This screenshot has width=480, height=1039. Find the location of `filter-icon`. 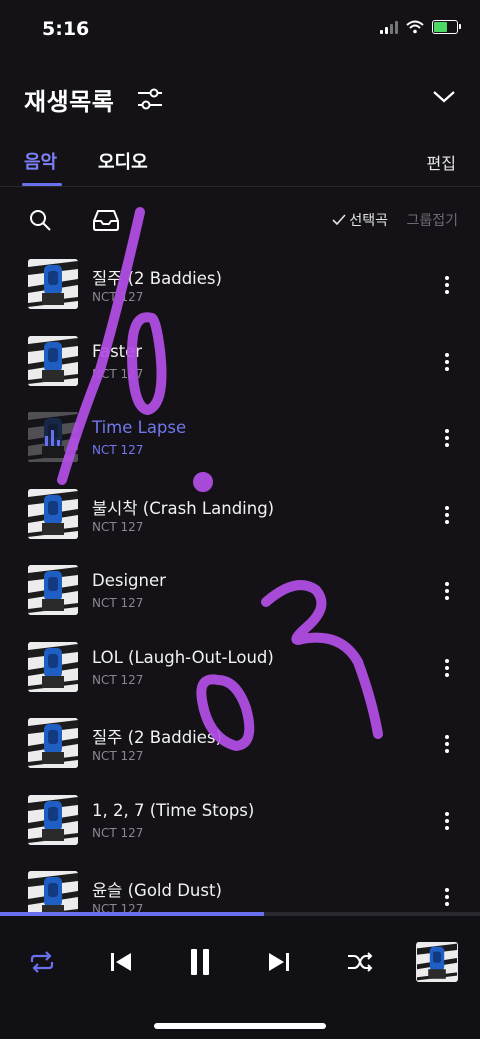

filter-icon is located at coordinates (150, 99).